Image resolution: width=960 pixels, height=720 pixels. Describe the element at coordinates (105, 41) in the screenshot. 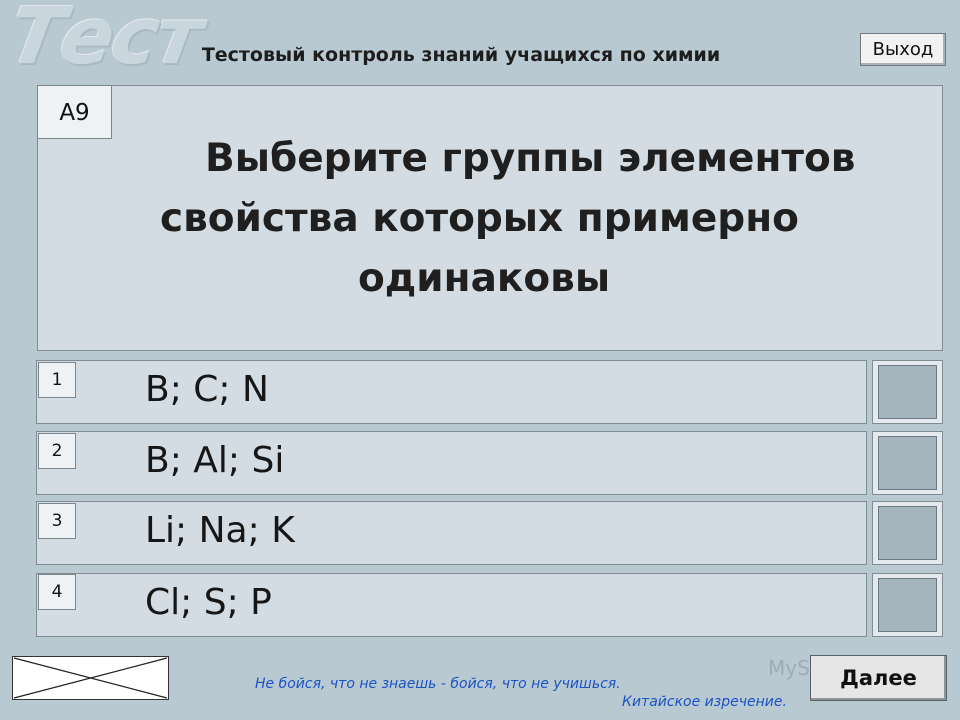

I see `test-logo: Тест` at that location.